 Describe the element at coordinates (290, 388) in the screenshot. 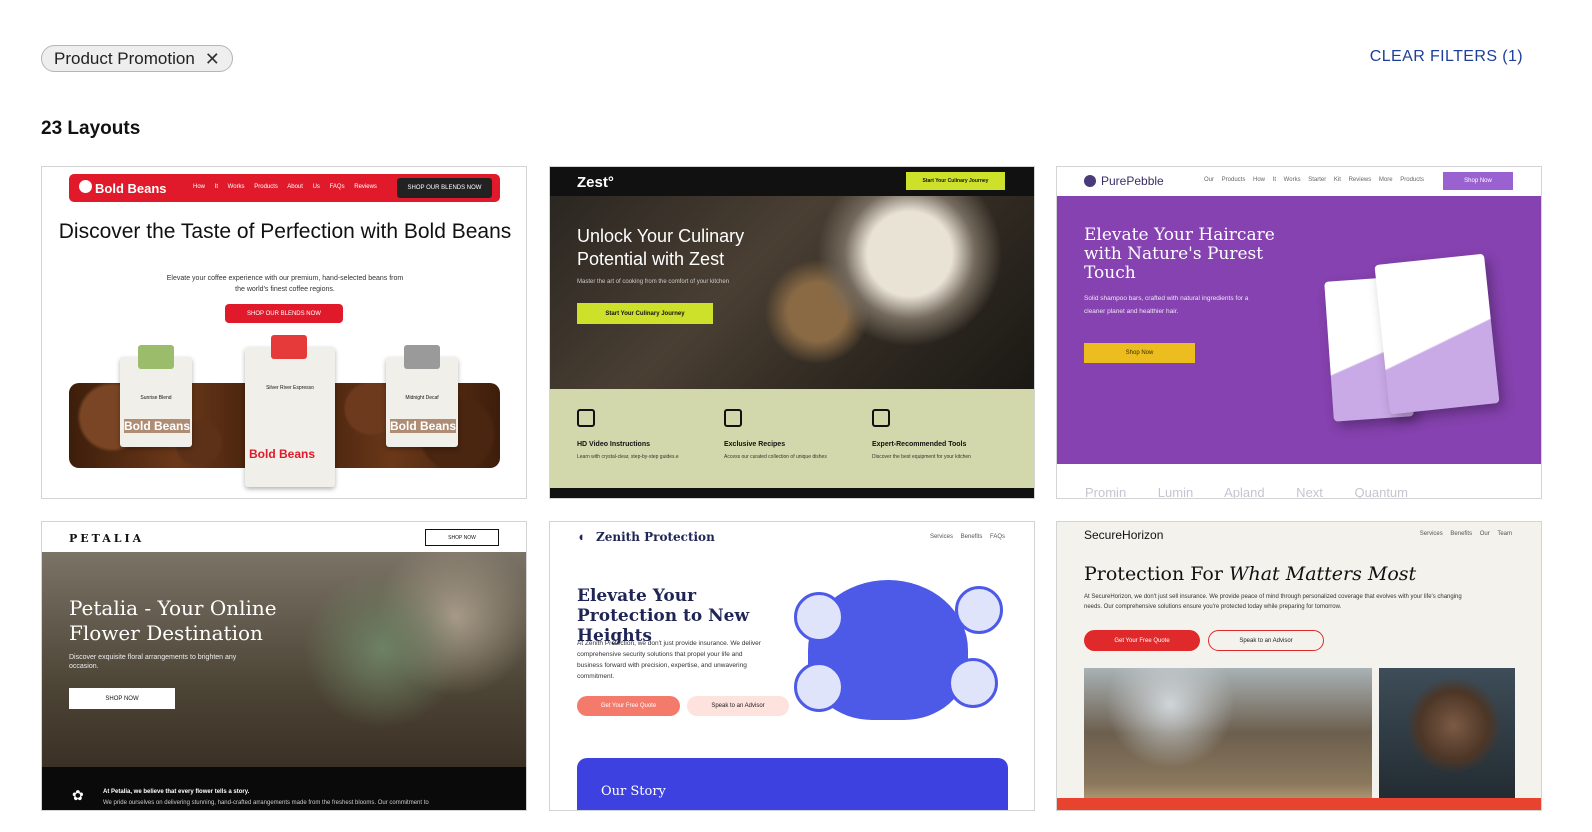

I see `bag-label: Silver River Espresso` at that location.